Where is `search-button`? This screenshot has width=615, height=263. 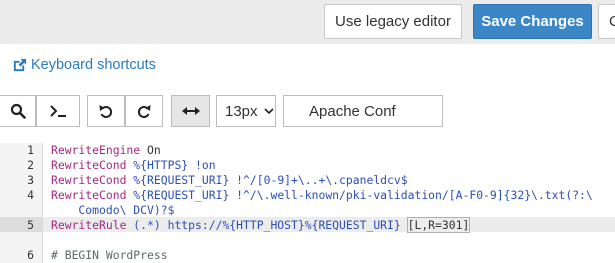
search-button is located at coordinates (18, 111).